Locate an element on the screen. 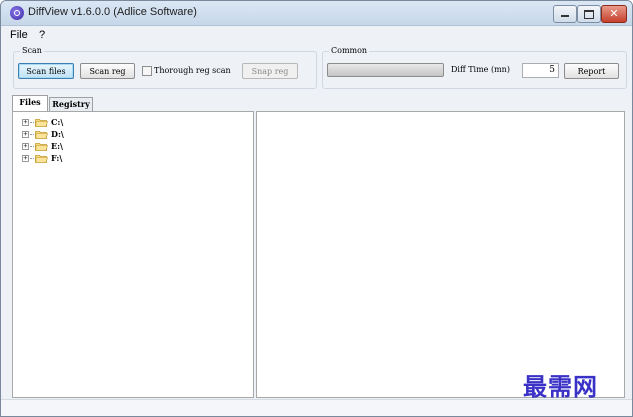  scan-progress-bar is located at coordinates (385, 70).